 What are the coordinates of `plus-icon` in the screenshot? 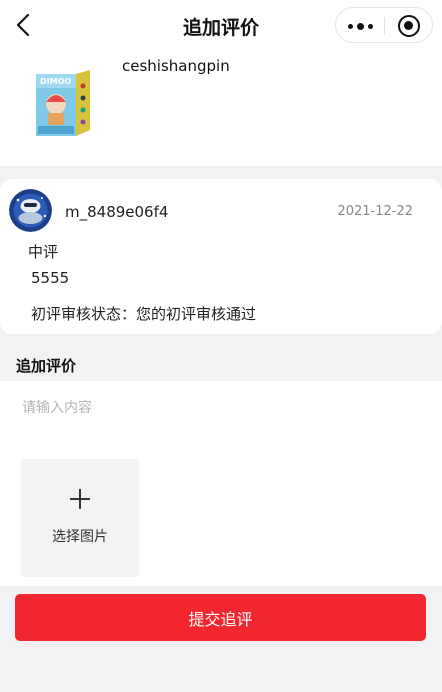 It's located at (80, 499).